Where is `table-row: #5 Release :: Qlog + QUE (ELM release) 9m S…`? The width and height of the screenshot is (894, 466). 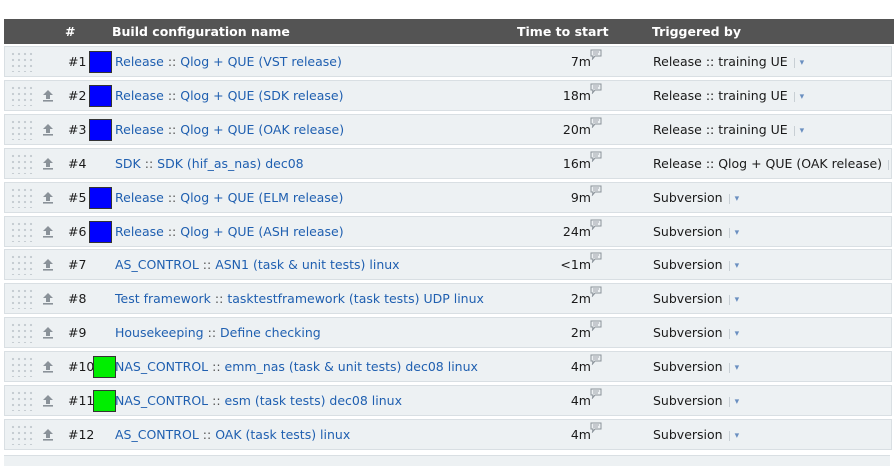 table-row: #5 Release :: Qlog + QUE (ELM release) 9m S… is located at coordinates (448, 197).